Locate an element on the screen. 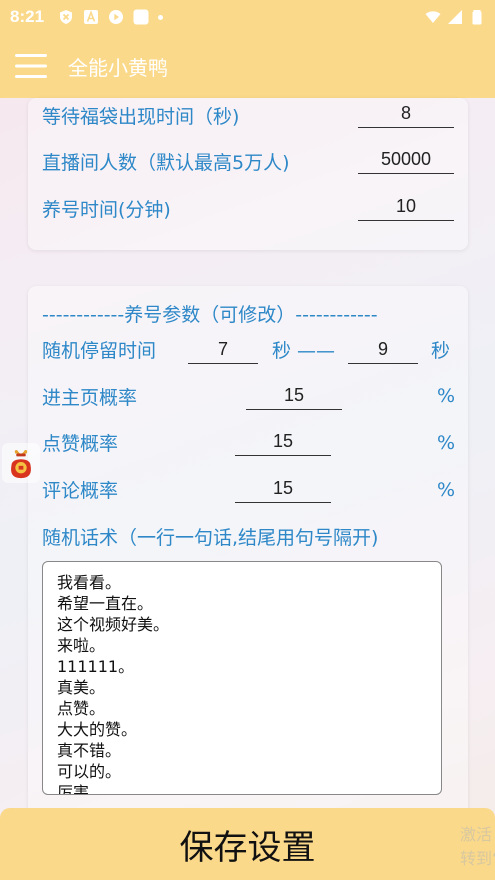 This screenshot has width=495, height=880. phrase-line: 厉害。 is located at coordinates (81, 789).